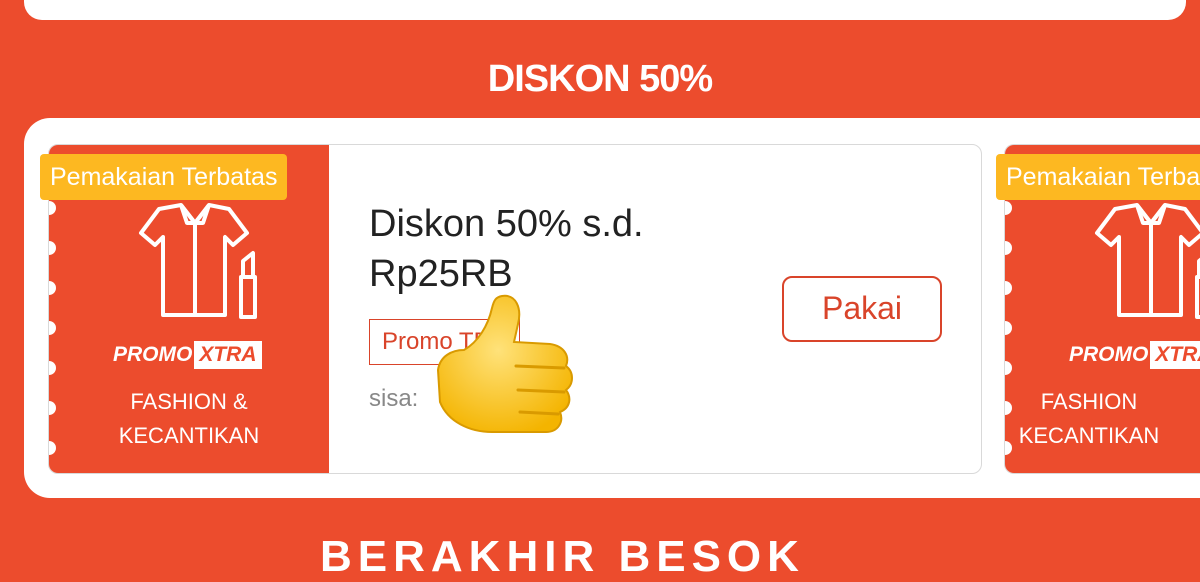 The height and width of the screenshot is (582, 1200). What do you see at coordinates (600, 79) in the screenshot?
I see `section-title: DISKON 50%` at bounding box center [600, 79].